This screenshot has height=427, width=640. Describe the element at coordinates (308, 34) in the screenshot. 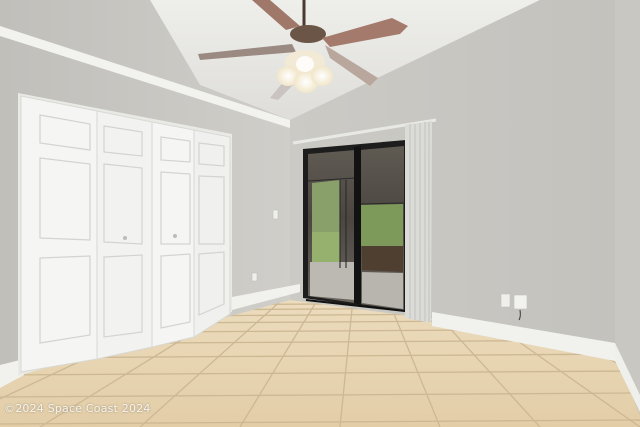

I see `fan-motor` at that location.